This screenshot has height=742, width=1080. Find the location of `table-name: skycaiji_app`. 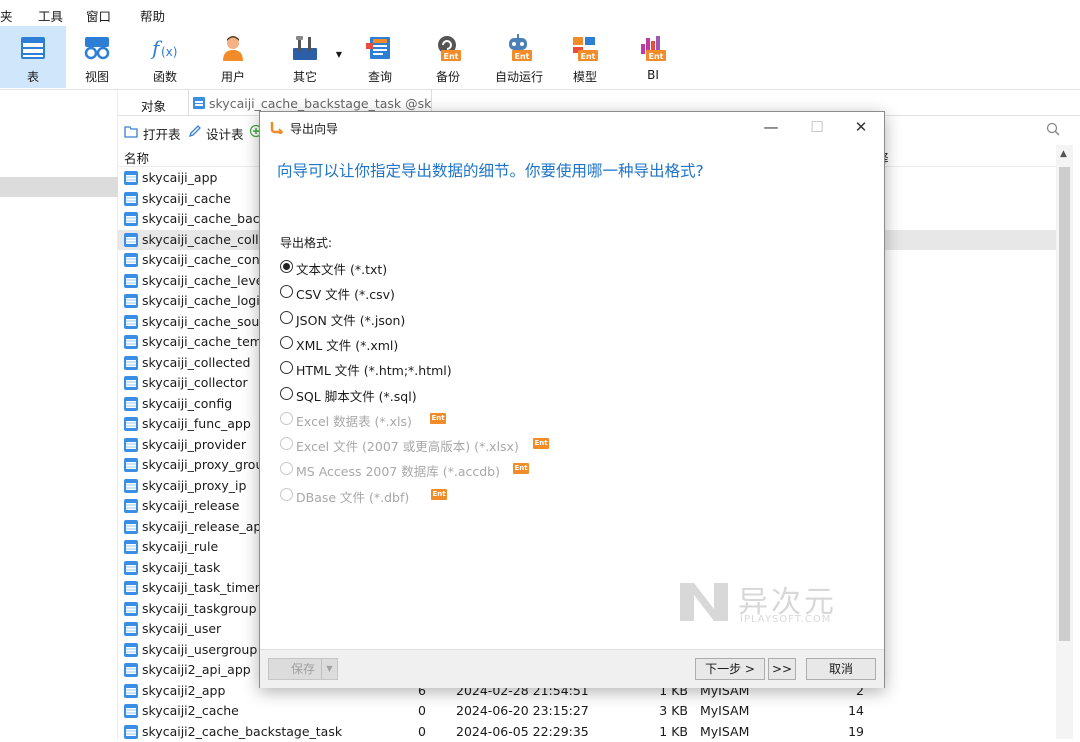

table-name: skycaiji_app is located at coordinates (180, 177).